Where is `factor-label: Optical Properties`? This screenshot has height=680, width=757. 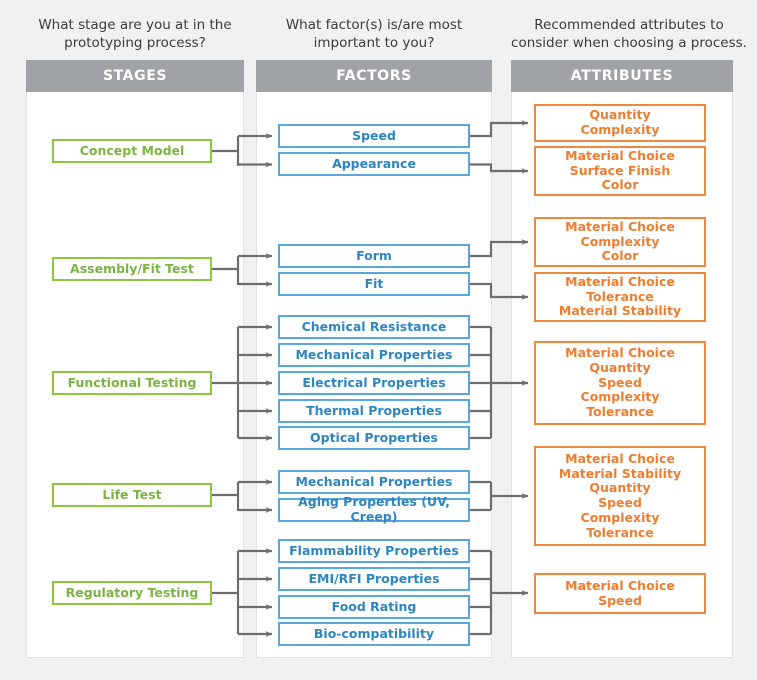
factor-label: Optical Properties is located at coordinates (374, 437).